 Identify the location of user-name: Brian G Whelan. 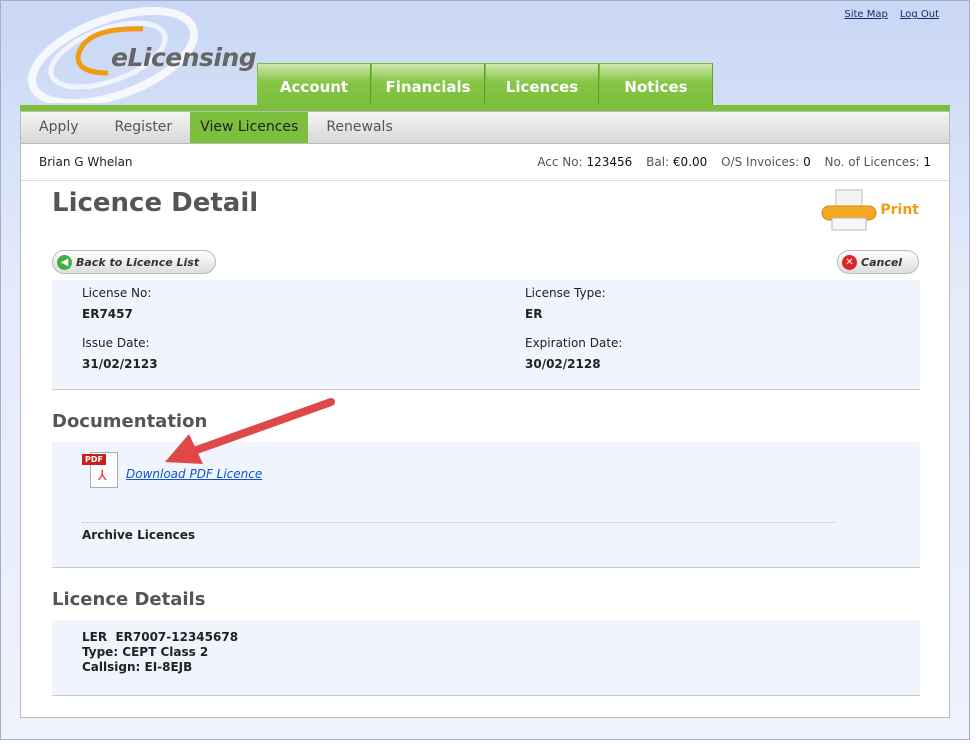
(86, 162).